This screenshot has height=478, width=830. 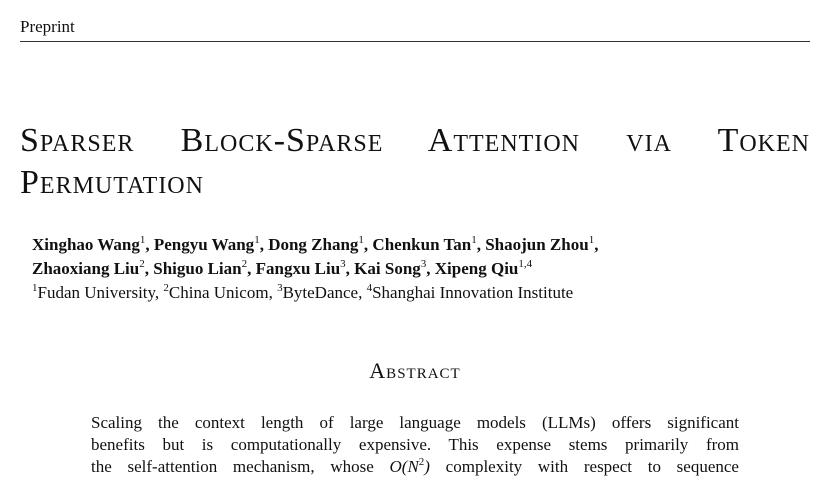 I want to click on affiliation-name: Fudan University, so click(x=96, y=292).